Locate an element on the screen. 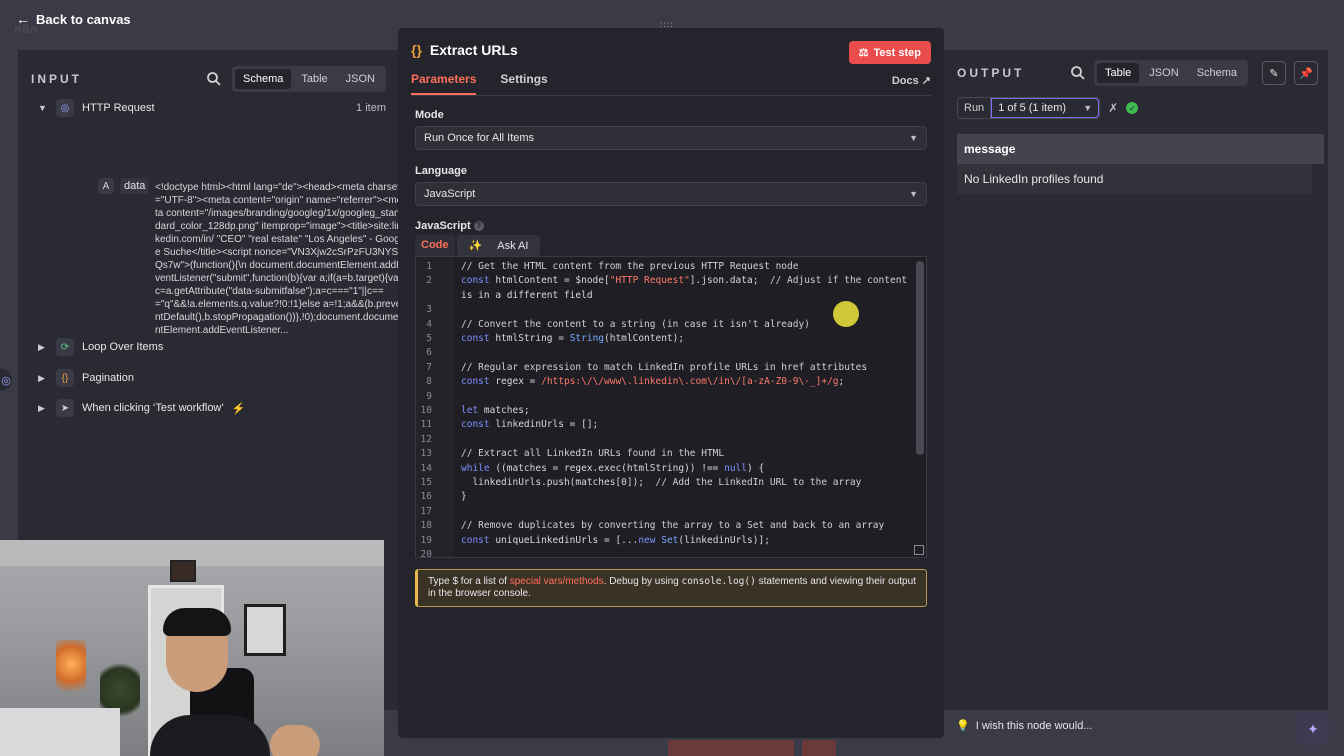  node-label: Pagination is located at coordinates (108, 378).